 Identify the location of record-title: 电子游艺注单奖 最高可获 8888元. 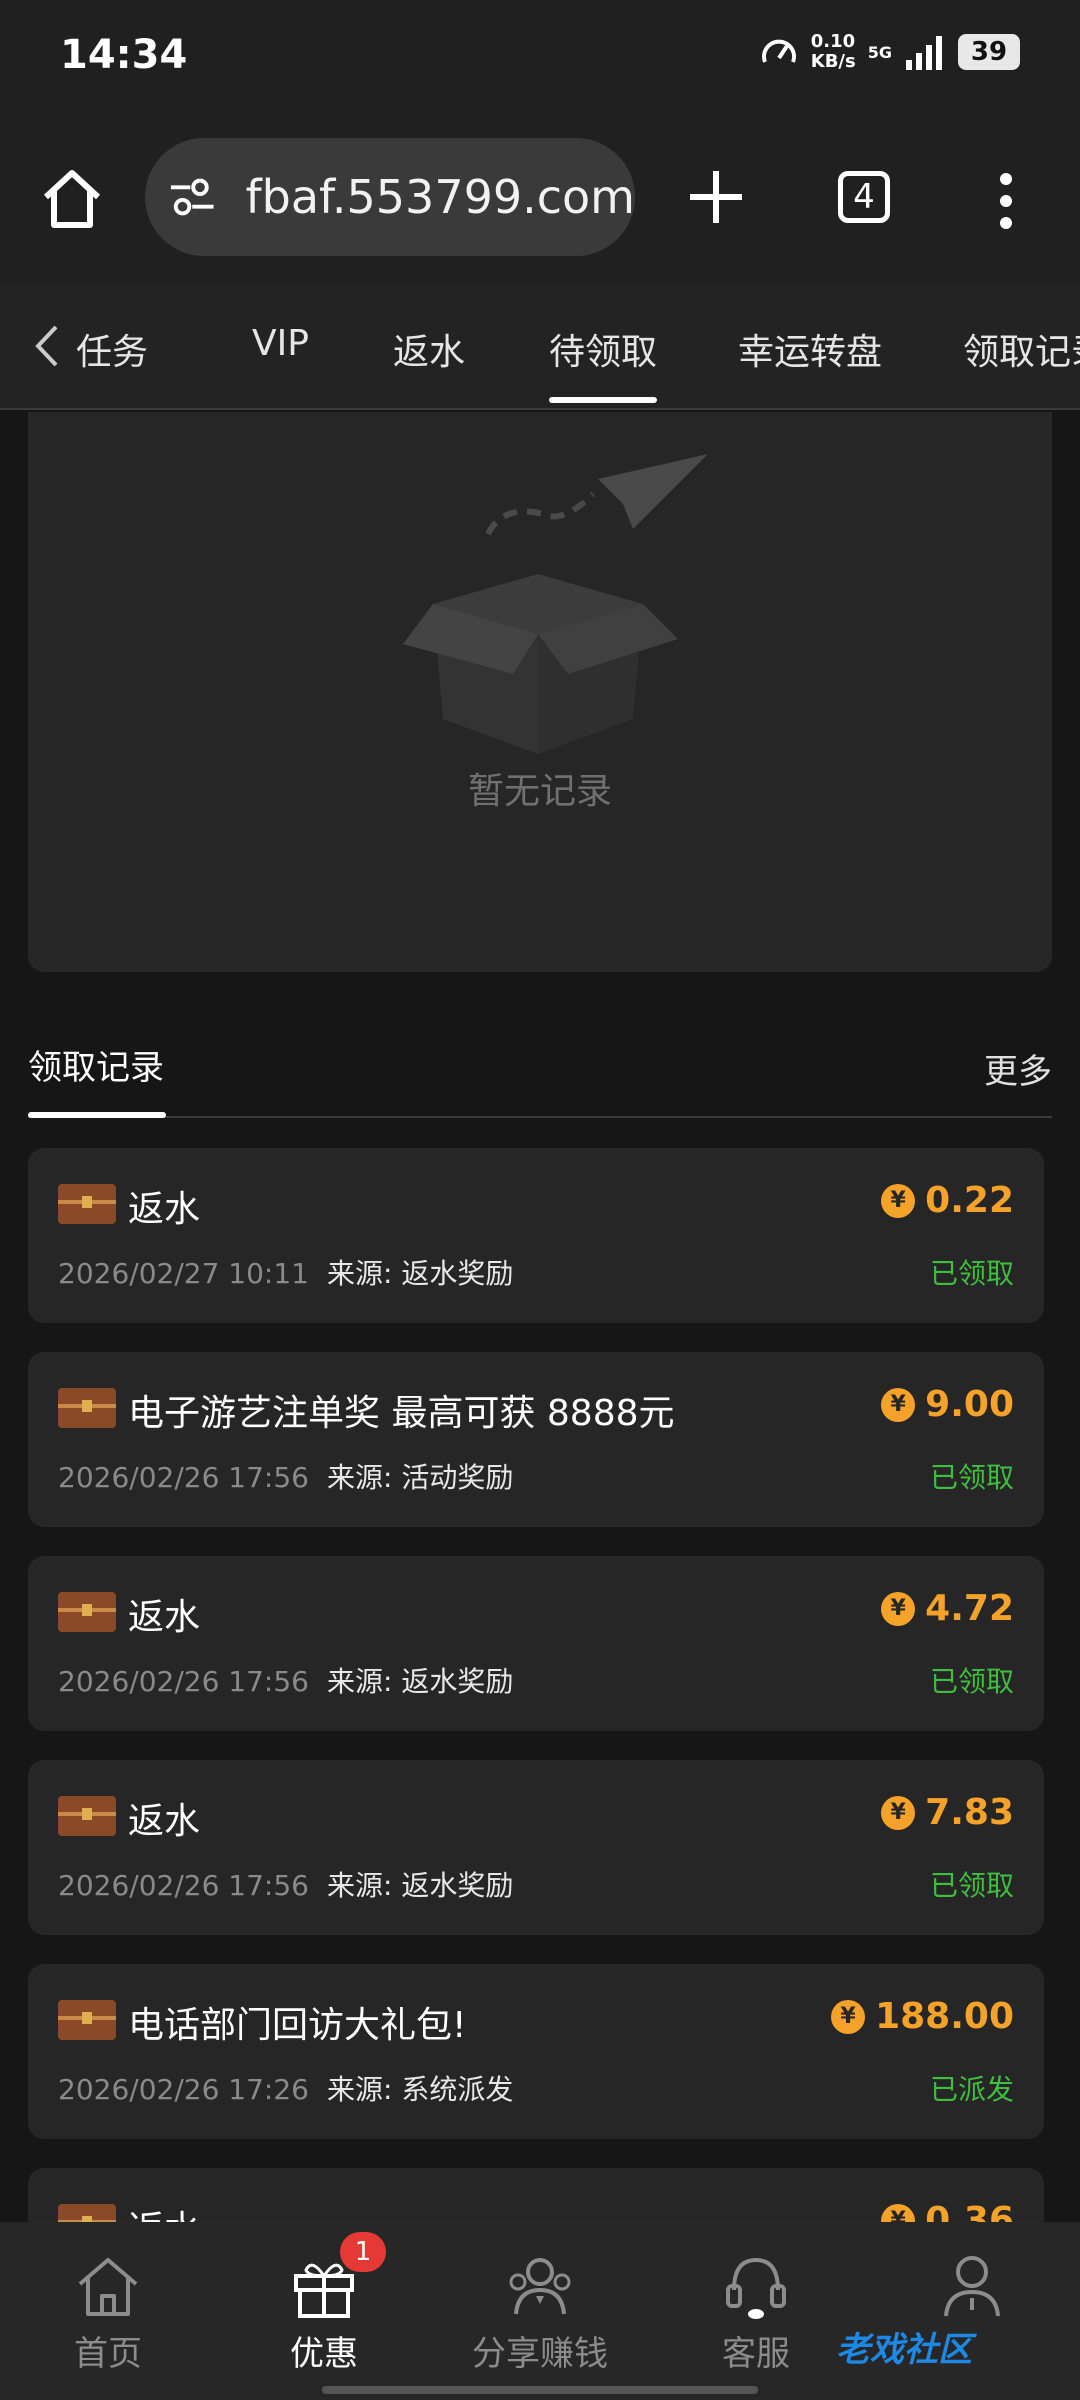
(401, 1413).